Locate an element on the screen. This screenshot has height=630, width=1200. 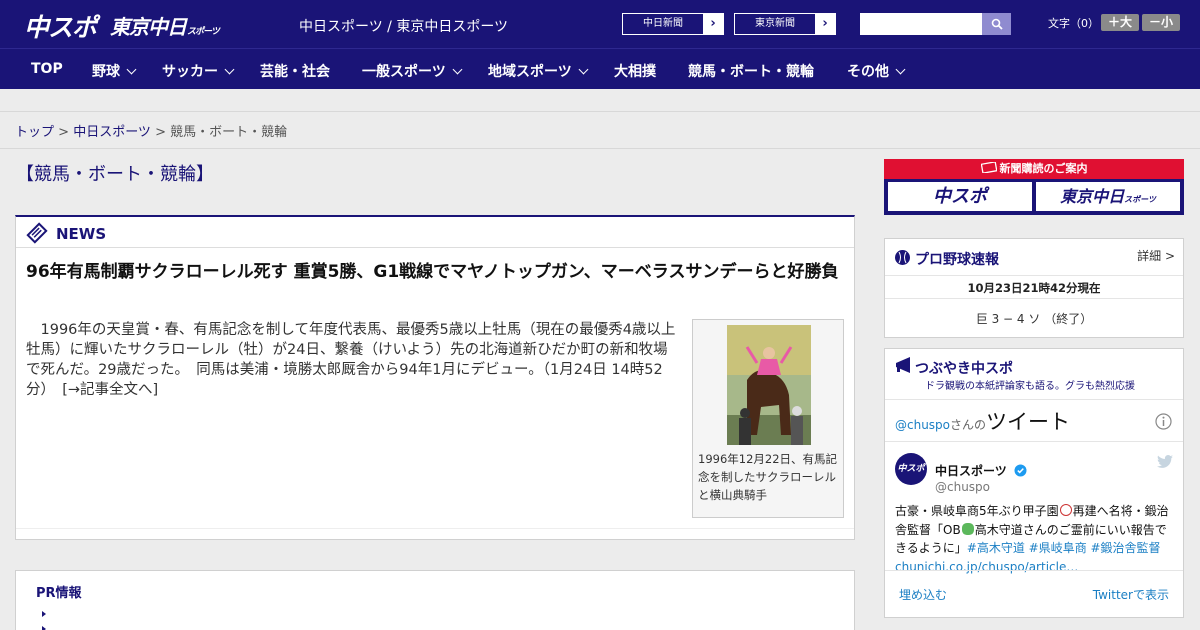
subscription-banner: 新聞購読のご案内 中スポ 東京中日スポーツ is located at coordinates (1034, 187).